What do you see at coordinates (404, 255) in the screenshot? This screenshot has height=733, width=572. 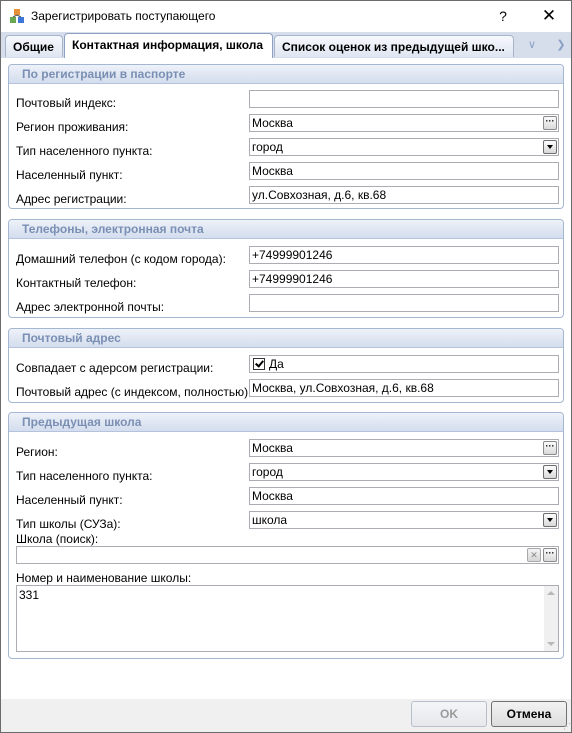 I see `home-phone-input: +74999901246` at bounding box center [404, 255].